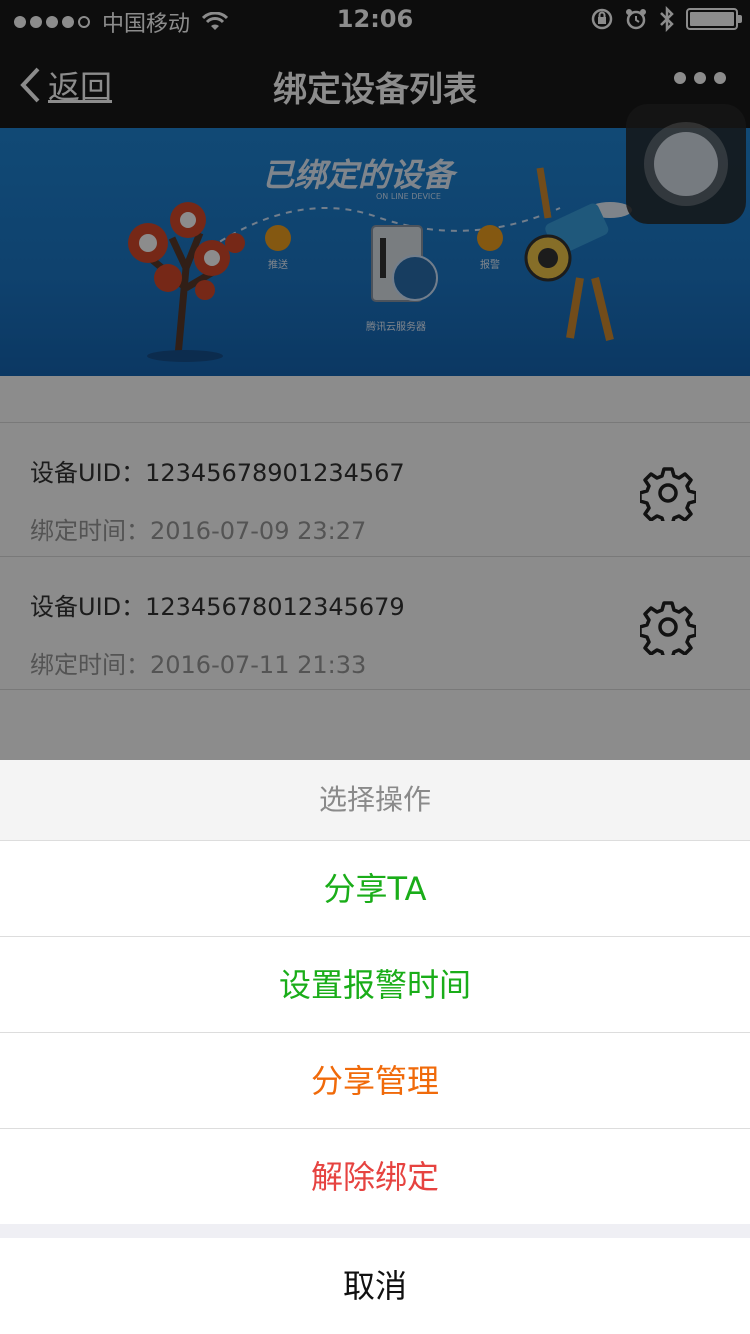 The height and width of the screenshot is (1334, 750). I want to click on action-sheet-title: 选择操作, so click(375, 800).